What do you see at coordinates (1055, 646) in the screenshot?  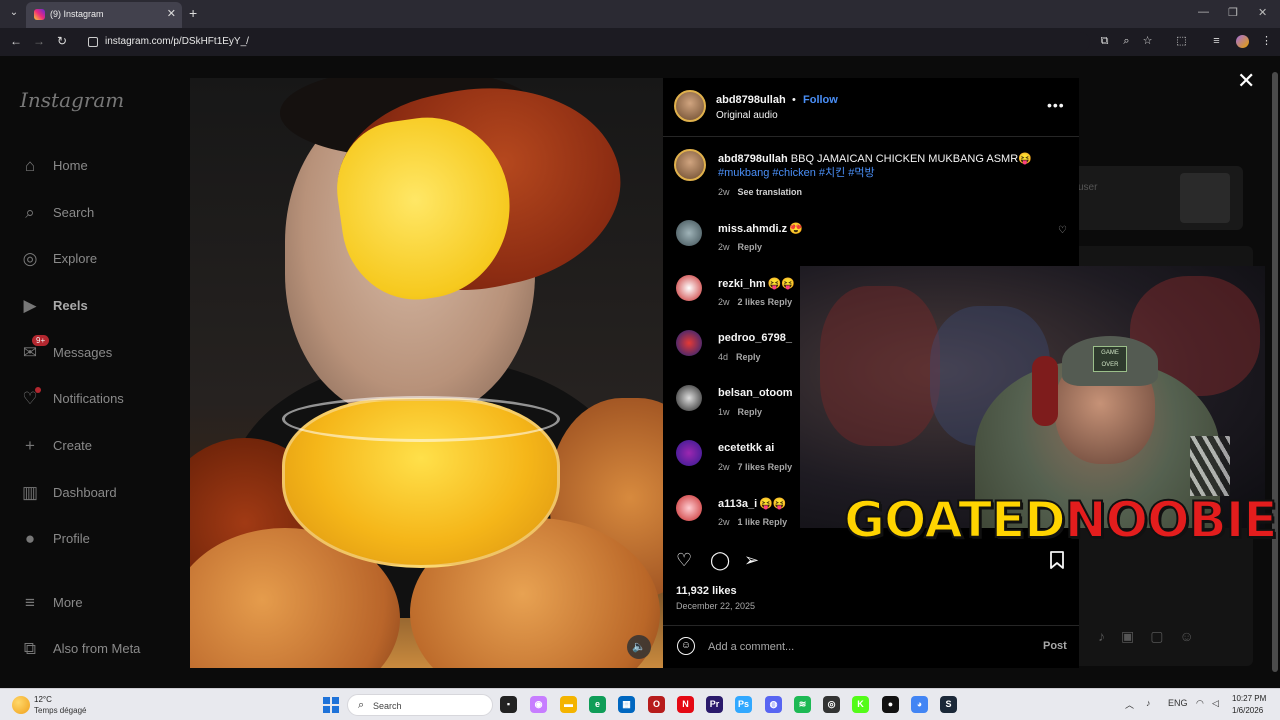 I see `post-comment-button: Post` at bounding box center [1055, 646].